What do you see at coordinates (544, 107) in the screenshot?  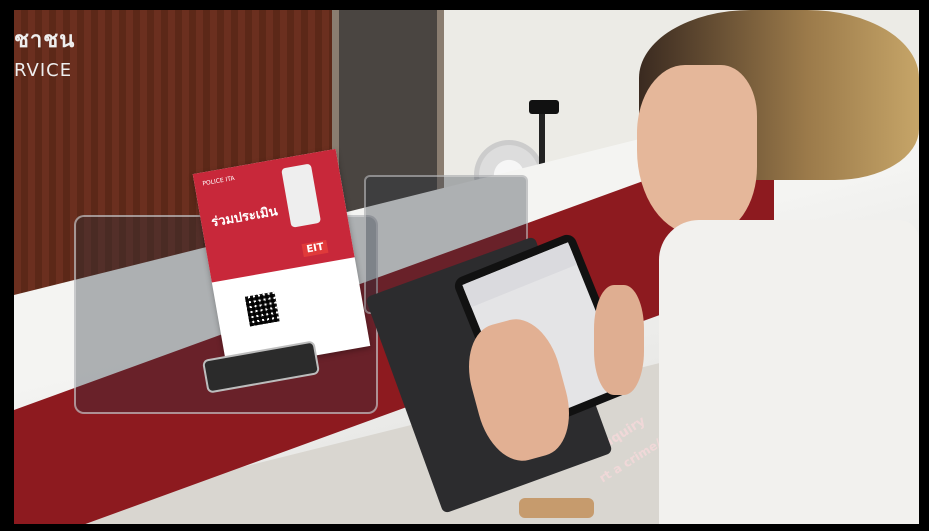 I see `camera` at bounding box center [544, 107].